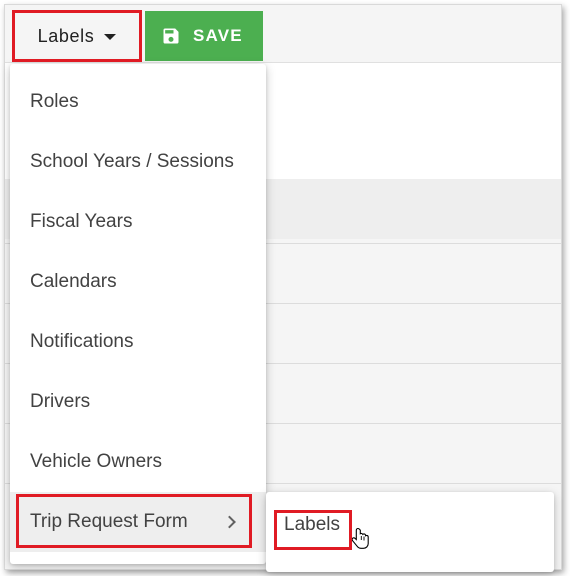 This screenshot has height=576, width=570. I want to click on menu-item-label: Vehicle Owners, so click(96, 461).